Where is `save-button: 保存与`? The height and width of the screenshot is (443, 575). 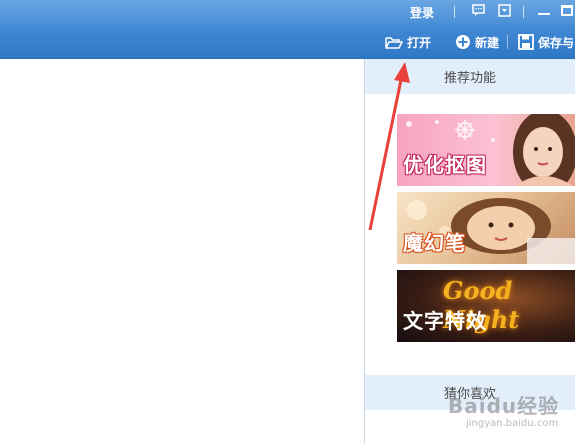
save-button: 保存与 is located at coordinates (546, 42).